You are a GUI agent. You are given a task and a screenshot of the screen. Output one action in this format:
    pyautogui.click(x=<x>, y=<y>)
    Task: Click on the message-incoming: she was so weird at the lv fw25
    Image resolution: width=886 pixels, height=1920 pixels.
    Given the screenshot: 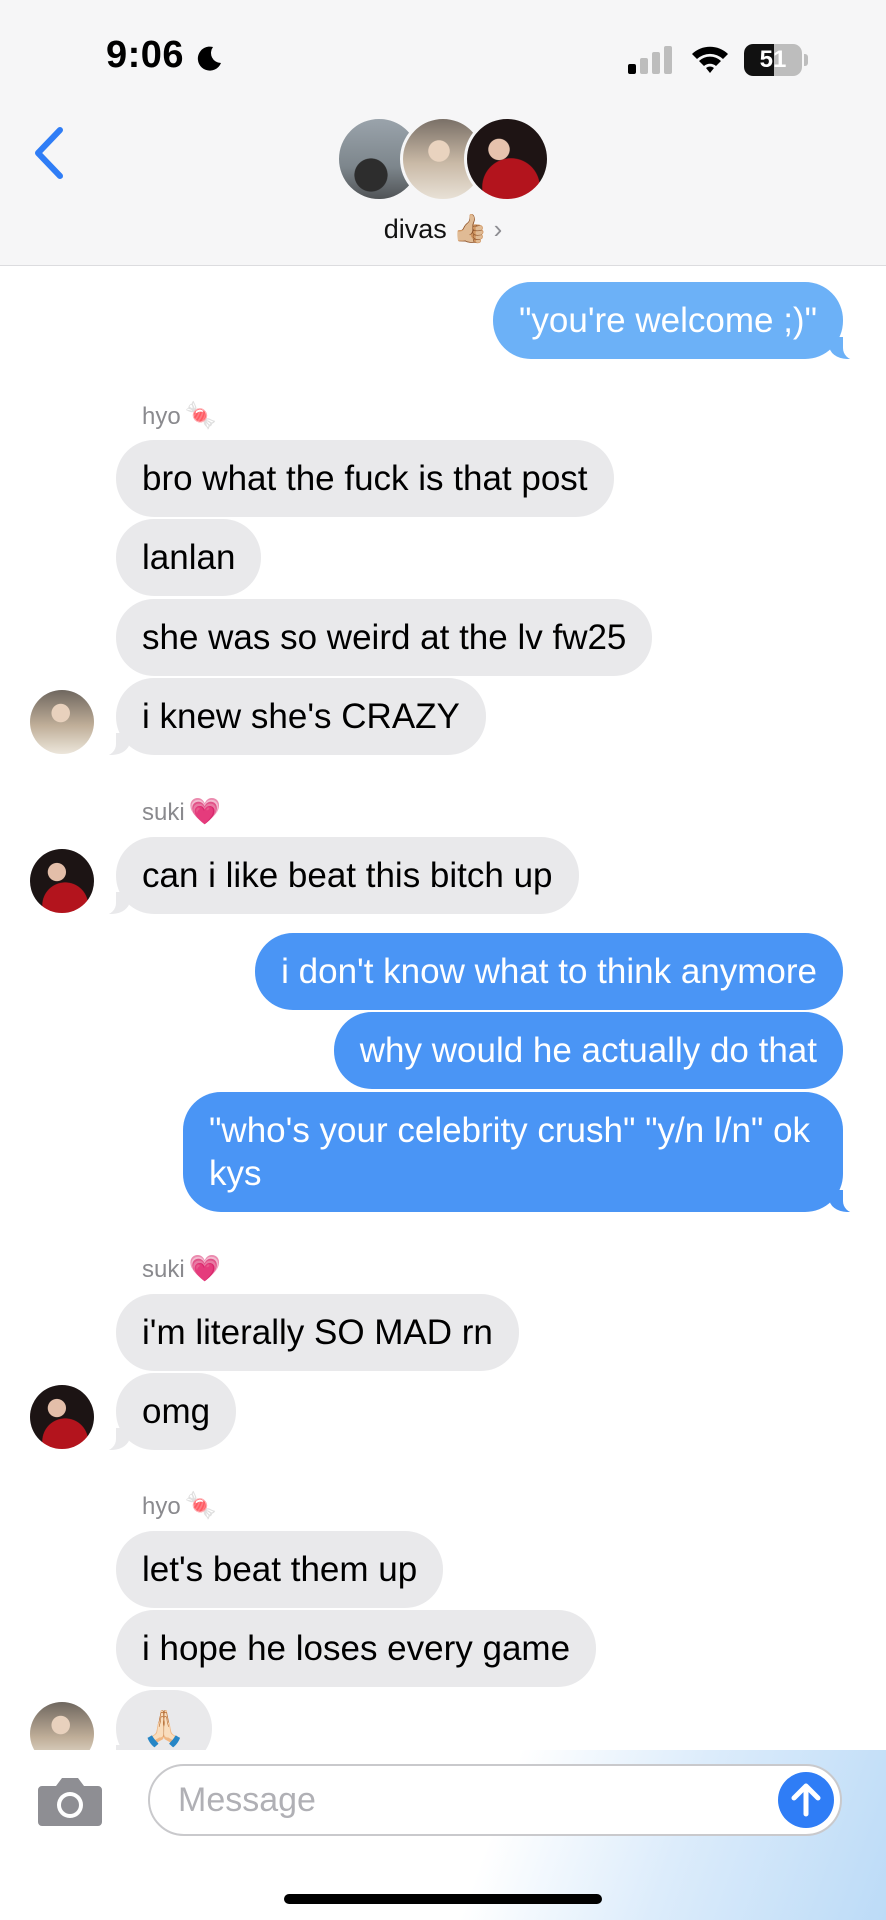 What is the action you would take?
    pyautogui.click(x=384, y=637)
    